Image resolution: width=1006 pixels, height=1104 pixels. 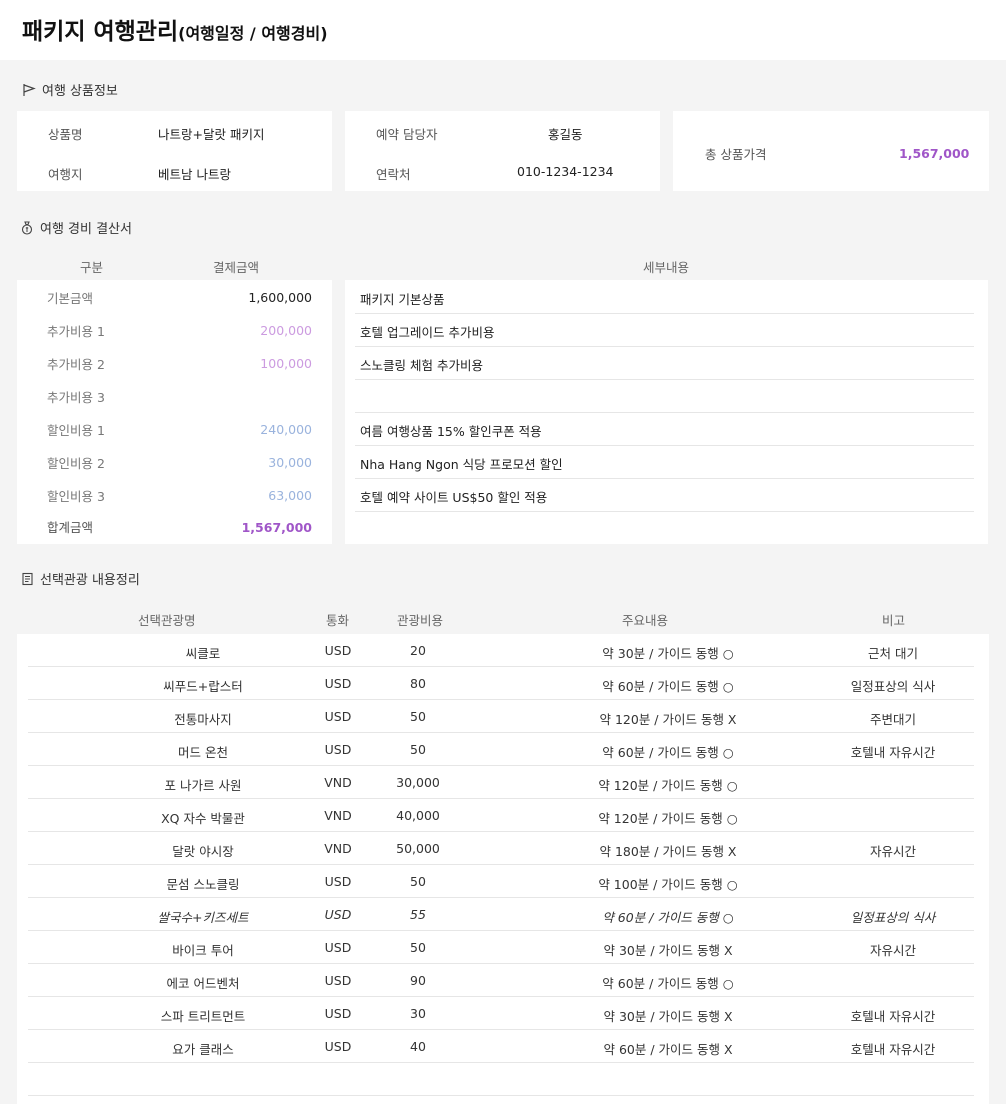 What do you see at coordinates (286, 429) in the screenshot?
I see `expense-amount: 240,000` at bounding box center [286, 429].